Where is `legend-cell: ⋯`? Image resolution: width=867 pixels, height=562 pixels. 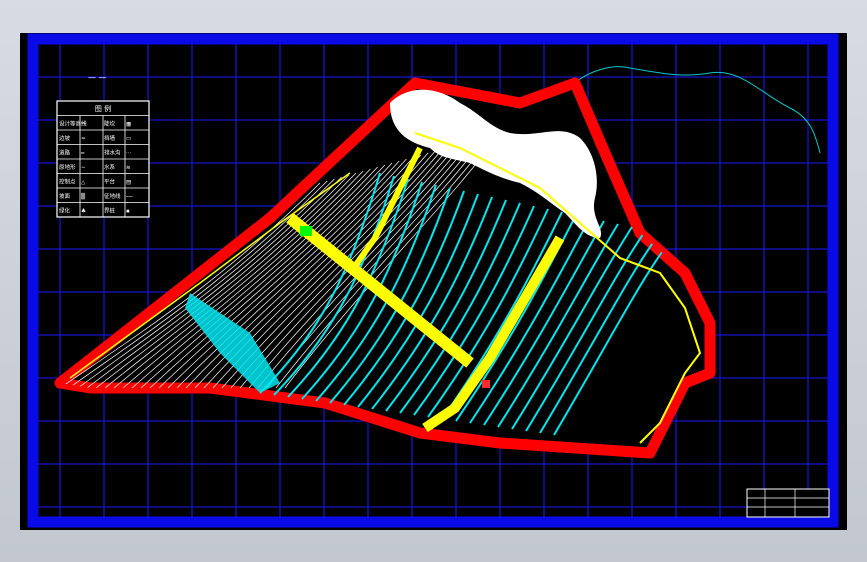
legend-cell: ⋯ is located at coordinates (129, 154).